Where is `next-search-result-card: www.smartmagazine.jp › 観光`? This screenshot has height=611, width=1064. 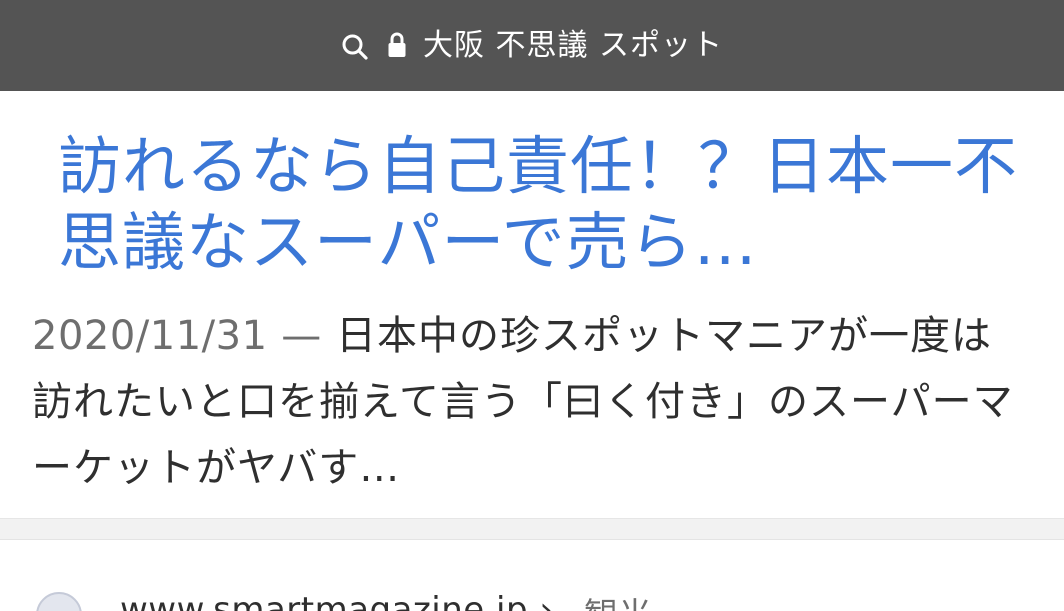
next-search-result-card: www.smartmagazine.jp › 観光 is located at coordinates (532, 575).